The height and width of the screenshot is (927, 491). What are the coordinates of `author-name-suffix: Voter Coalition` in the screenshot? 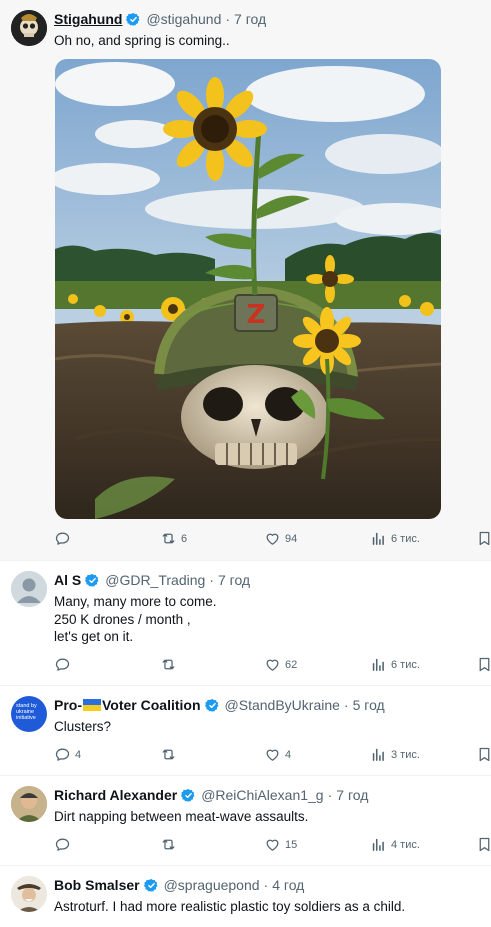 It's located at (151, 705).